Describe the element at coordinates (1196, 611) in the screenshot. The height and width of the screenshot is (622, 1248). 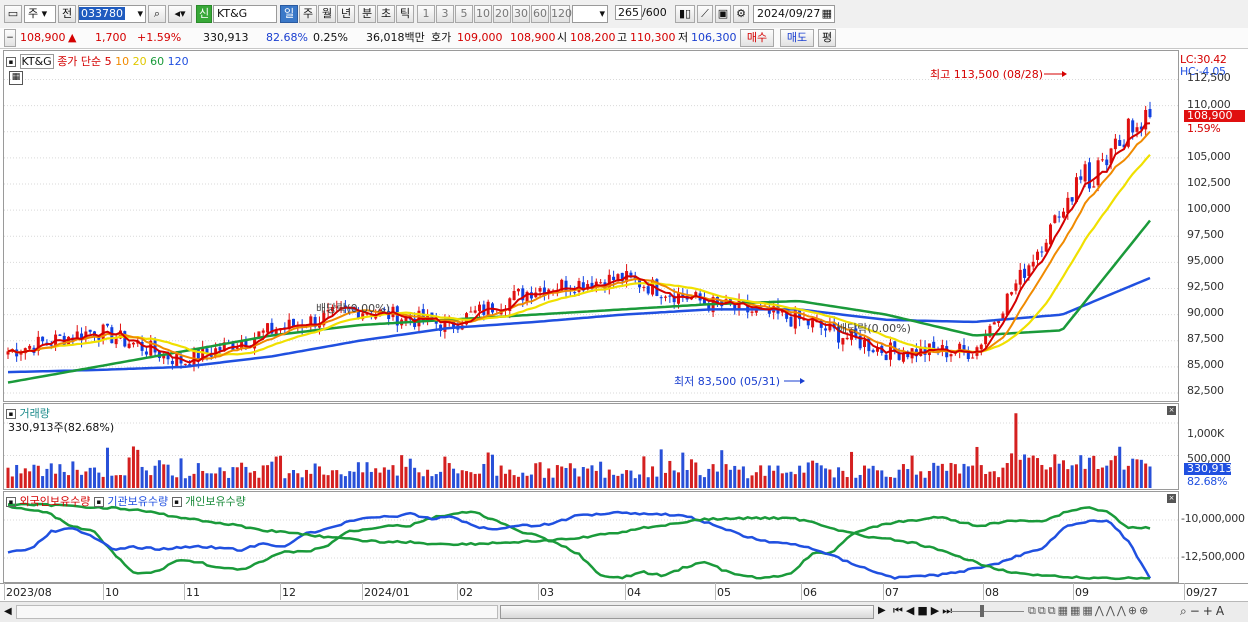
I see `zoom-out-icon: −` at that location.